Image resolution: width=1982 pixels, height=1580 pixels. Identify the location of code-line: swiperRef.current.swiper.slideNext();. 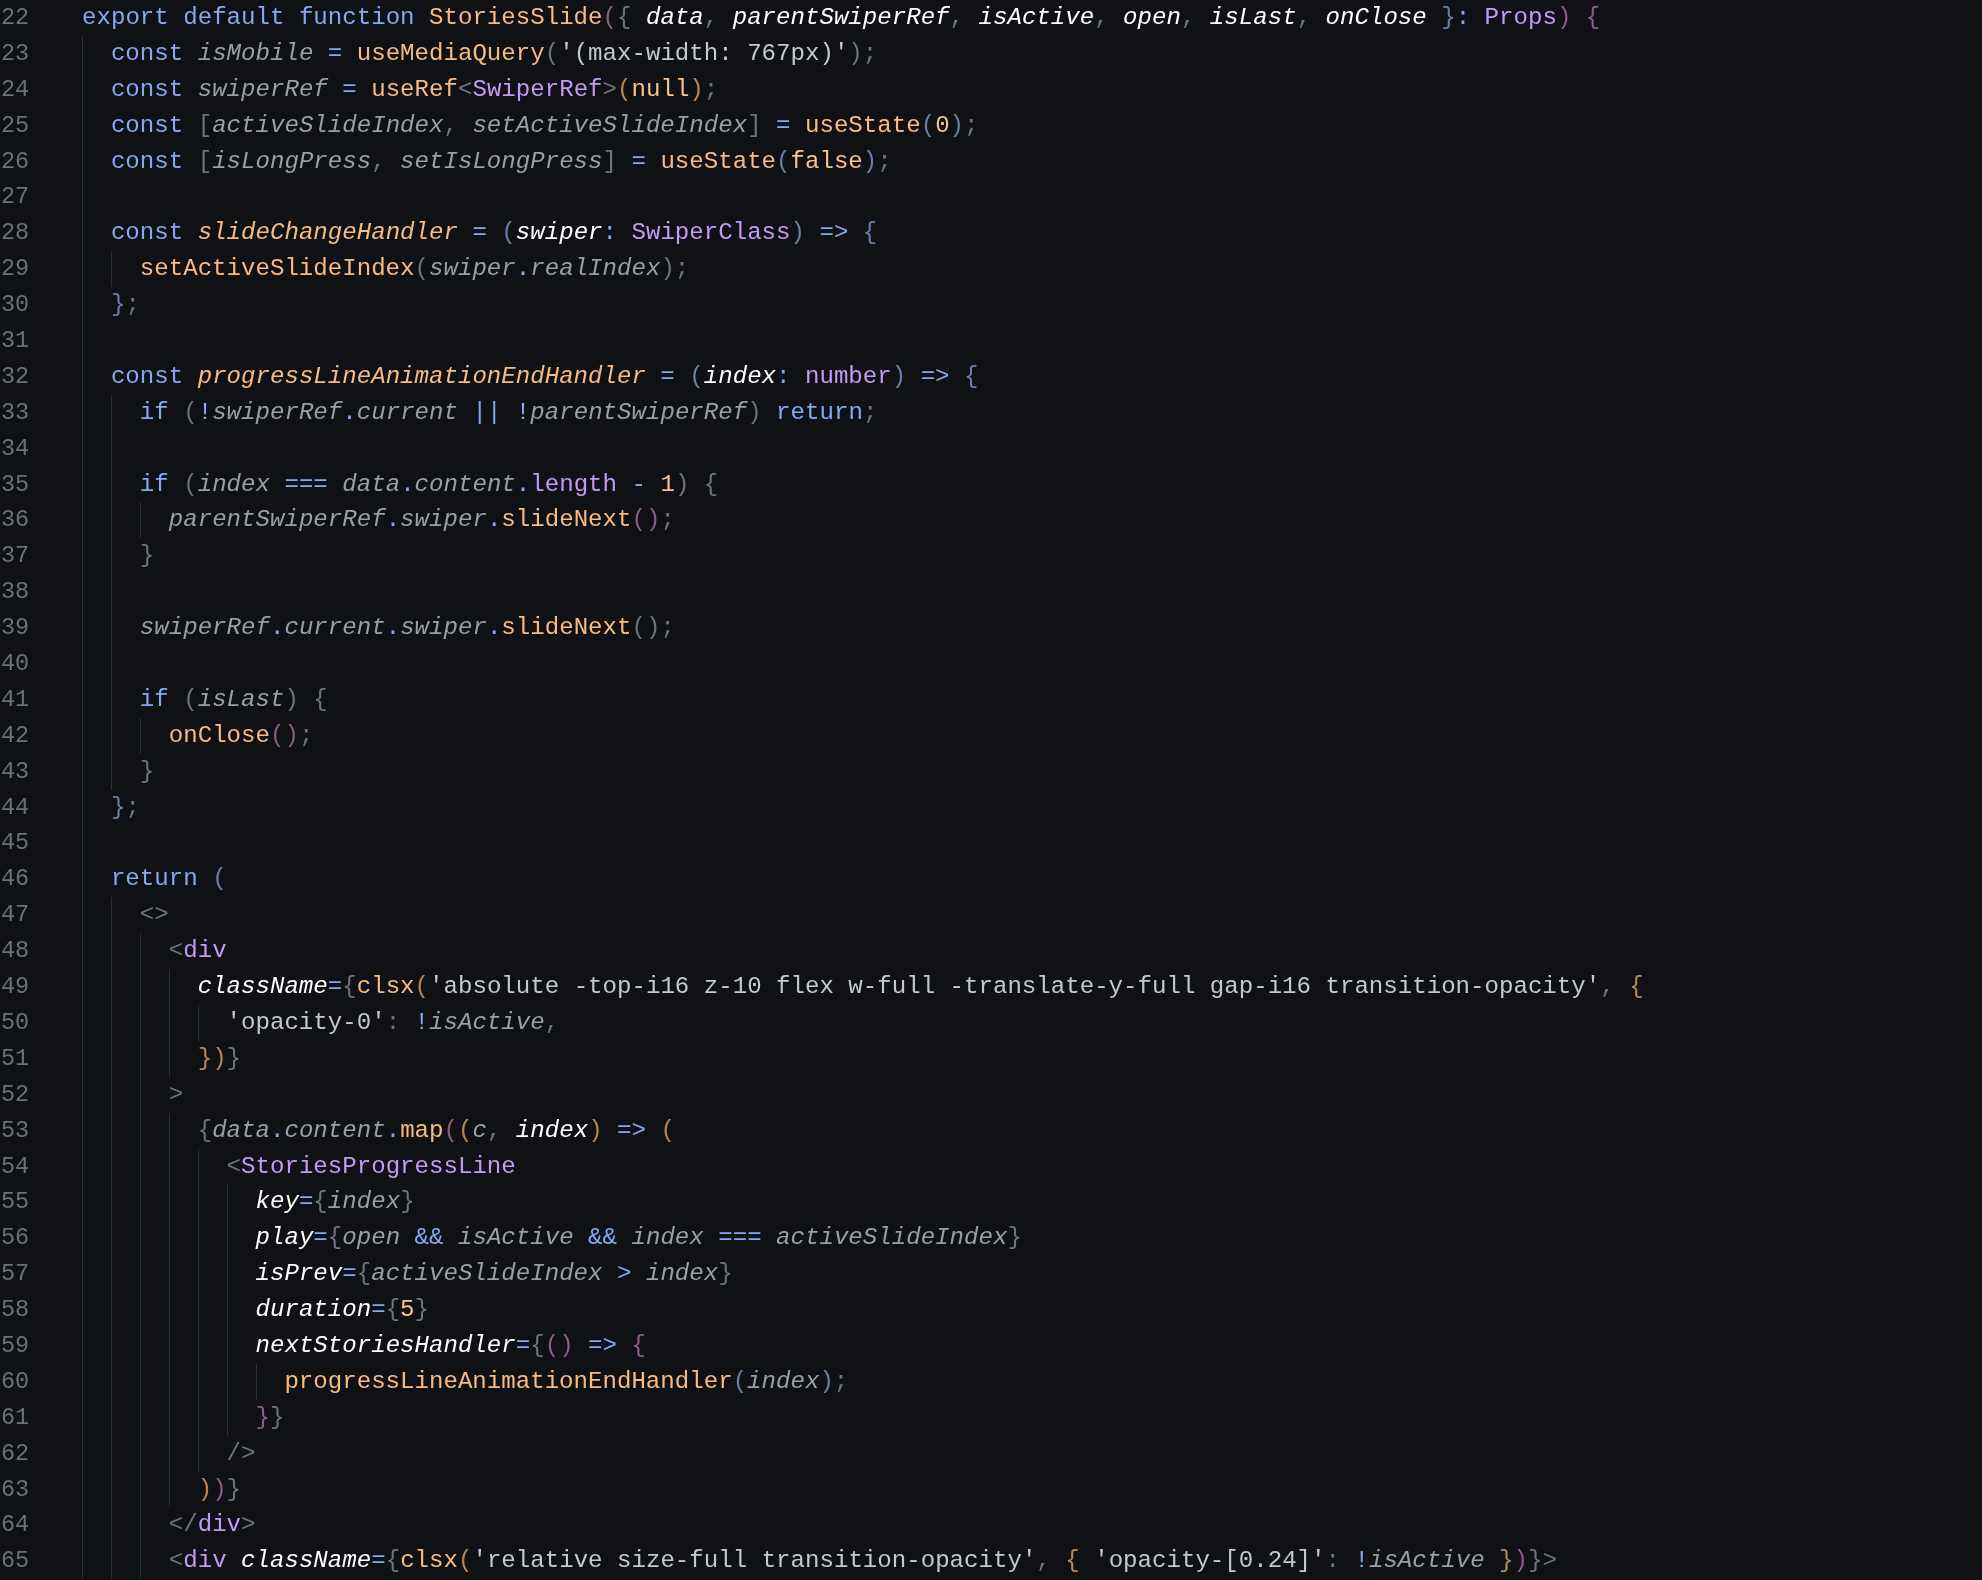
(407, 628).